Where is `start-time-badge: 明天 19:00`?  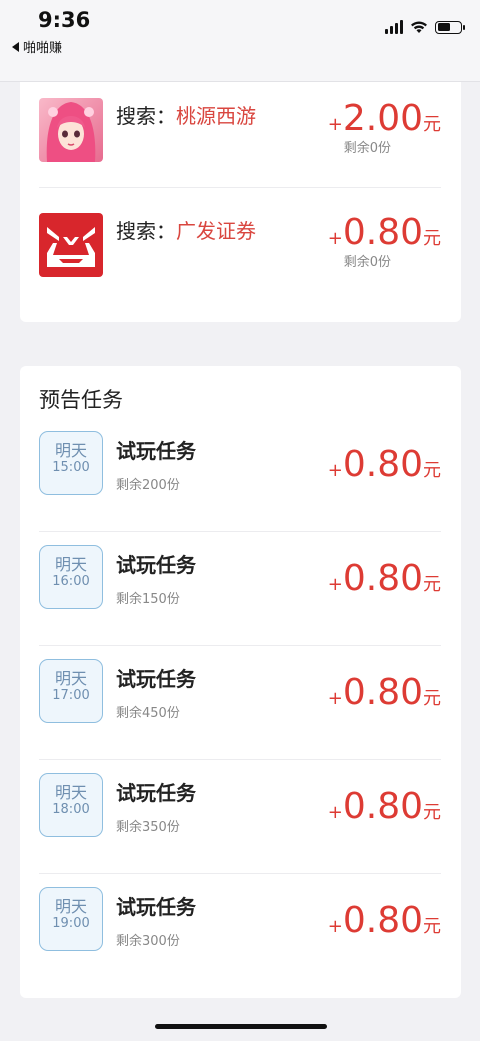 start-time-badge: 明天 19:00 is located at coordinates (71, 919).